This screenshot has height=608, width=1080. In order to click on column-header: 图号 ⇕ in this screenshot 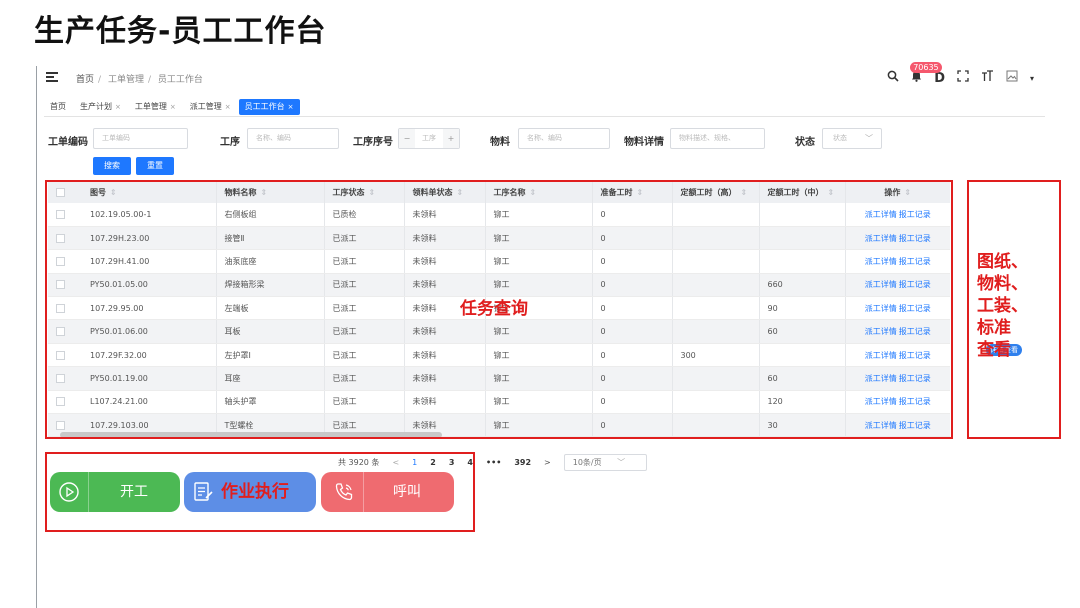, I will do `click(149, 192)`.